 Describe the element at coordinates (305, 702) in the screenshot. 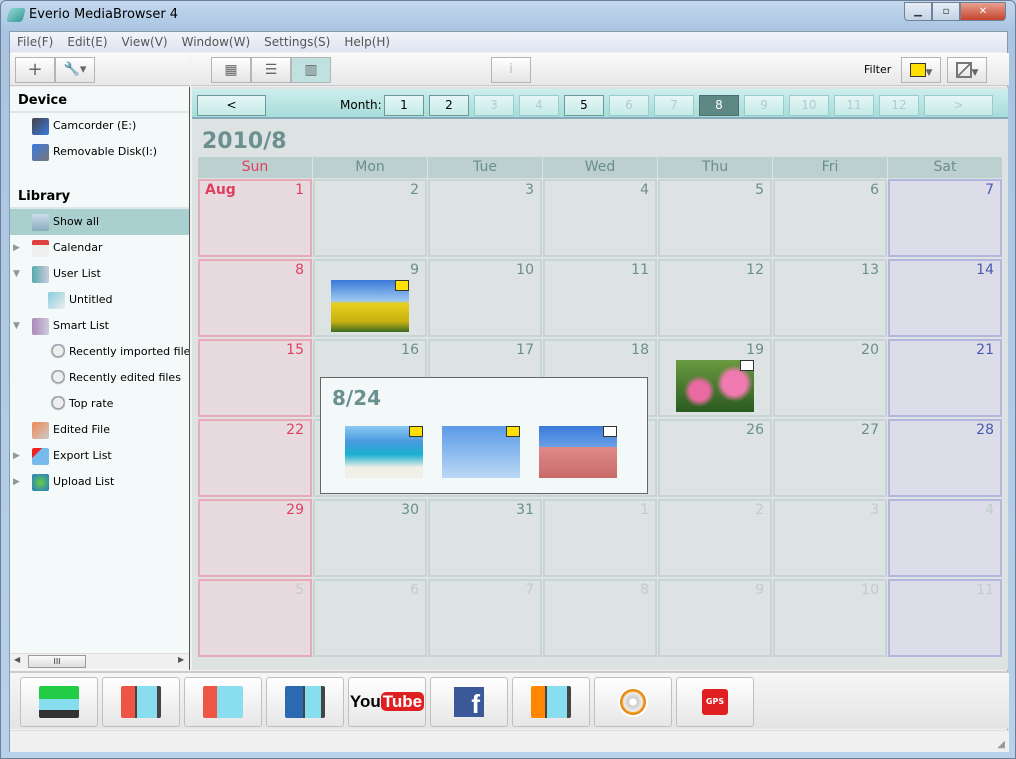

I see `web-upload-button` at that location.